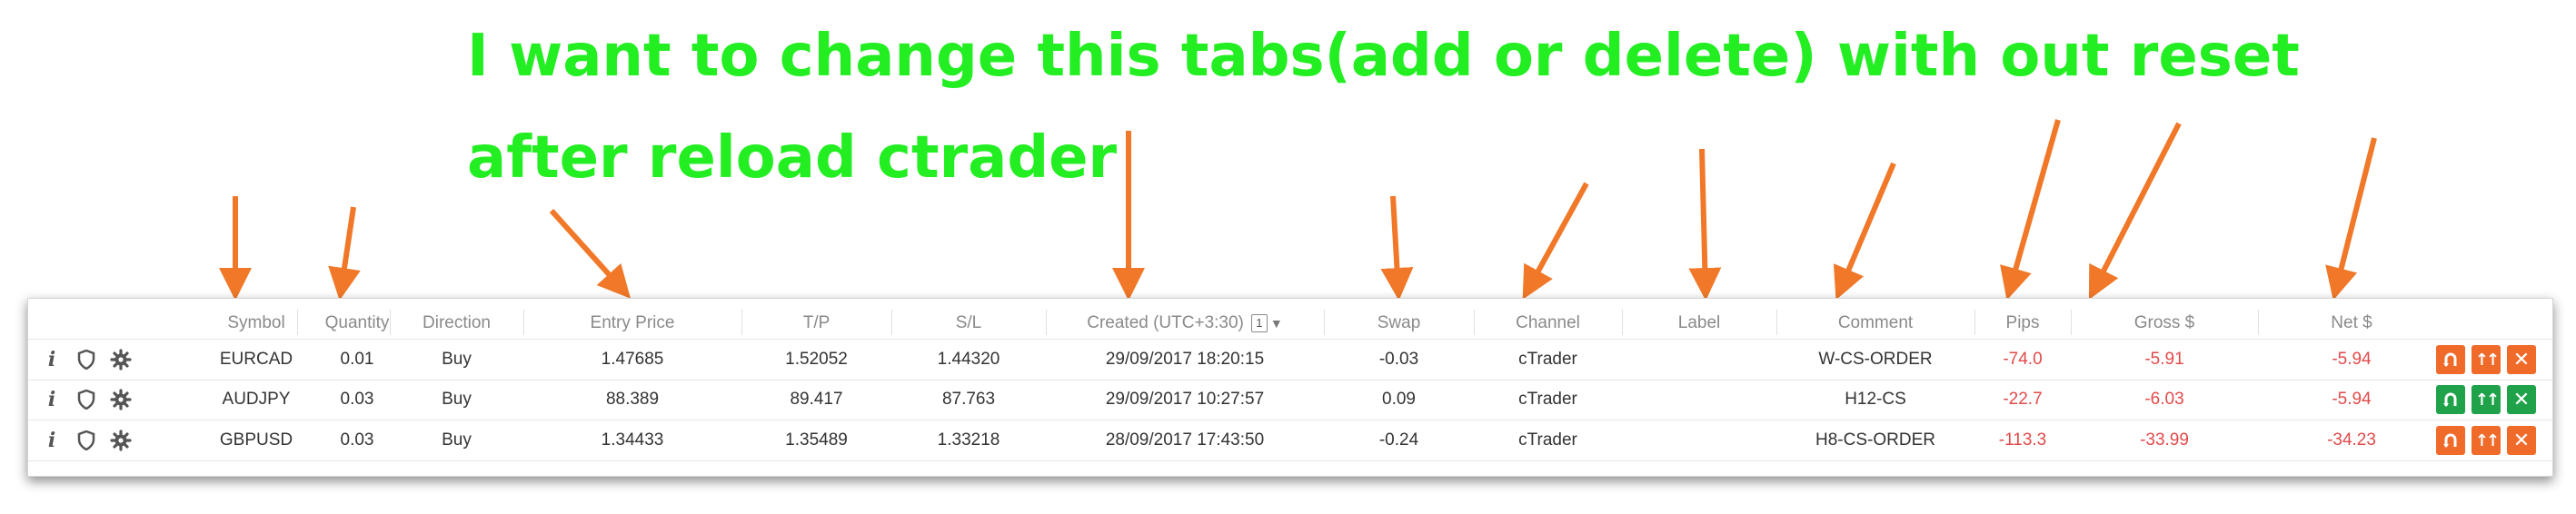 The height and width of the screenshot is (514, 2576). What do you see at coordinates (632, 360) in the screenshot?
I see `cell-entry-price: 1.47685` at bounding box center [632, 360].